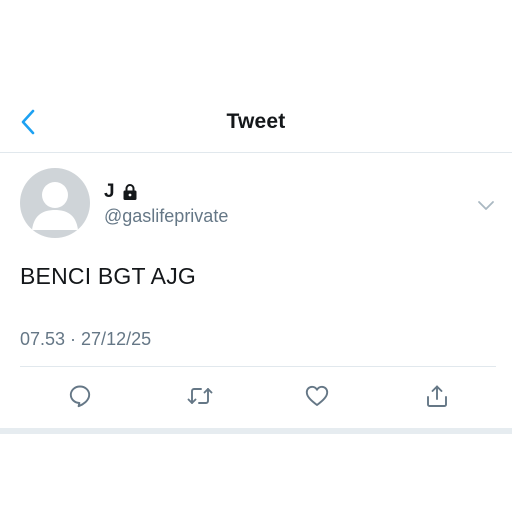  What do you see at coordinates (130, 192) in the screenshot?
I see `lock-icon` at bounding box center [130, 192].